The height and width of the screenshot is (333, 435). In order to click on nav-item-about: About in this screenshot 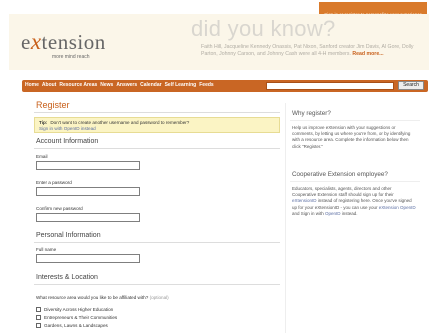, I will do `click(49, 85)`.